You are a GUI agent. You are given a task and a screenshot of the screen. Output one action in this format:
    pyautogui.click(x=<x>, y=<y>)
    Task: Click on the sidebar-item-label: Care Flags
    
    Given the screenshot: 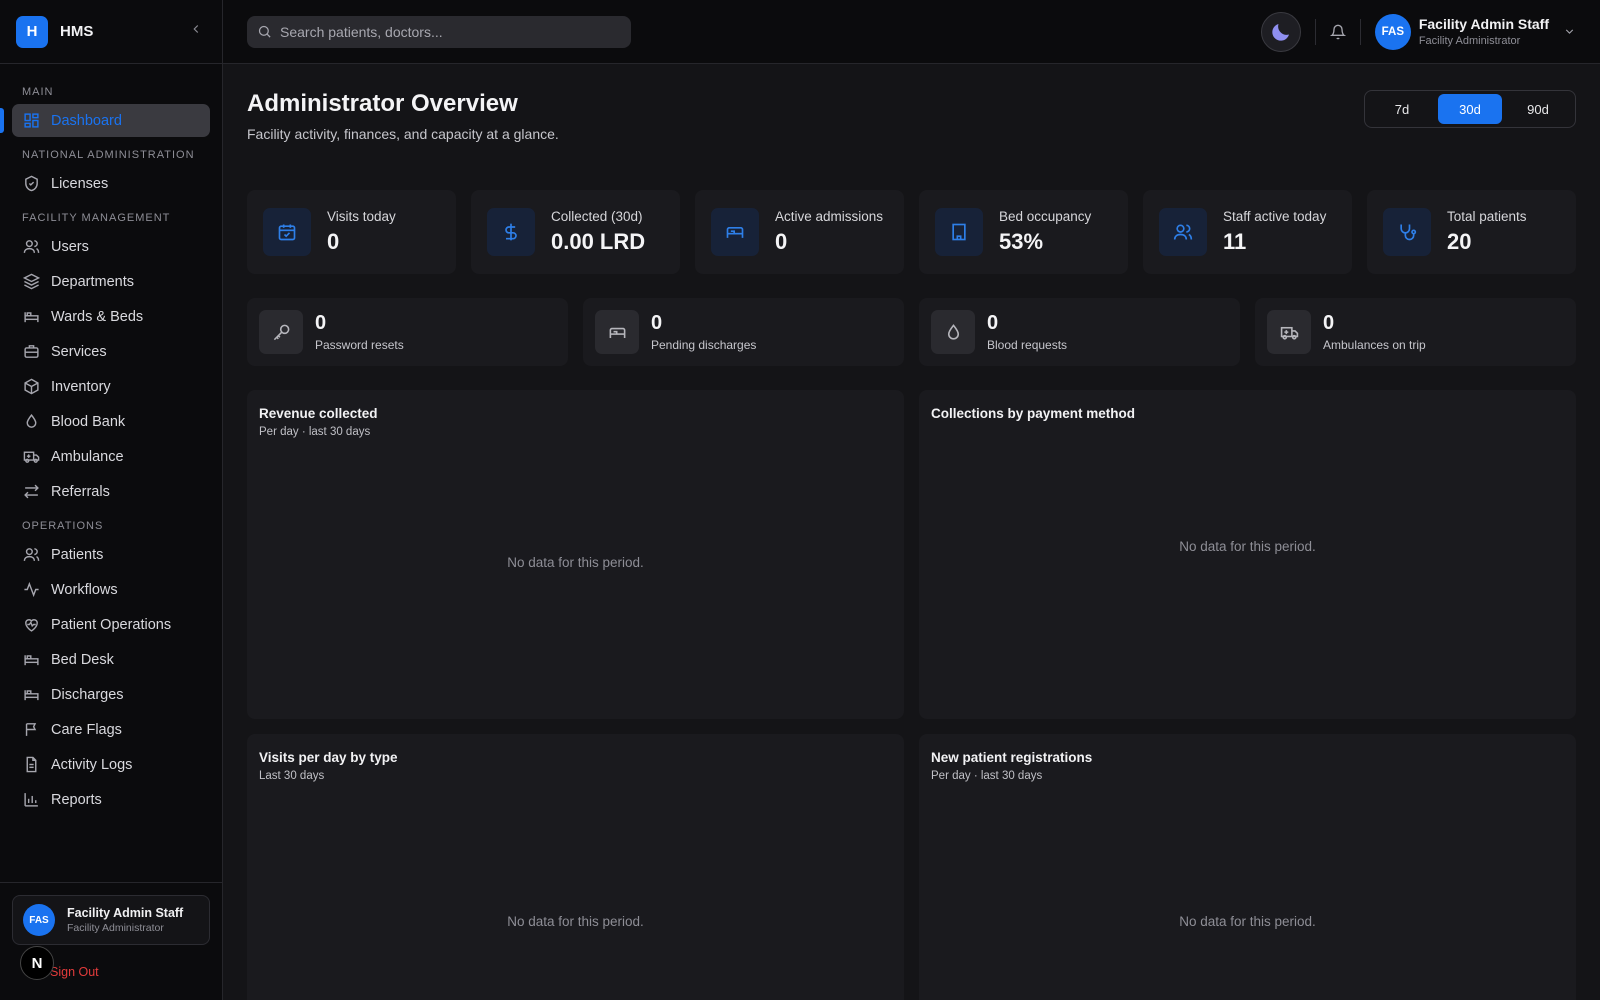 What is the action you would take?
    pyautogui.click(x=86, y=729)
    